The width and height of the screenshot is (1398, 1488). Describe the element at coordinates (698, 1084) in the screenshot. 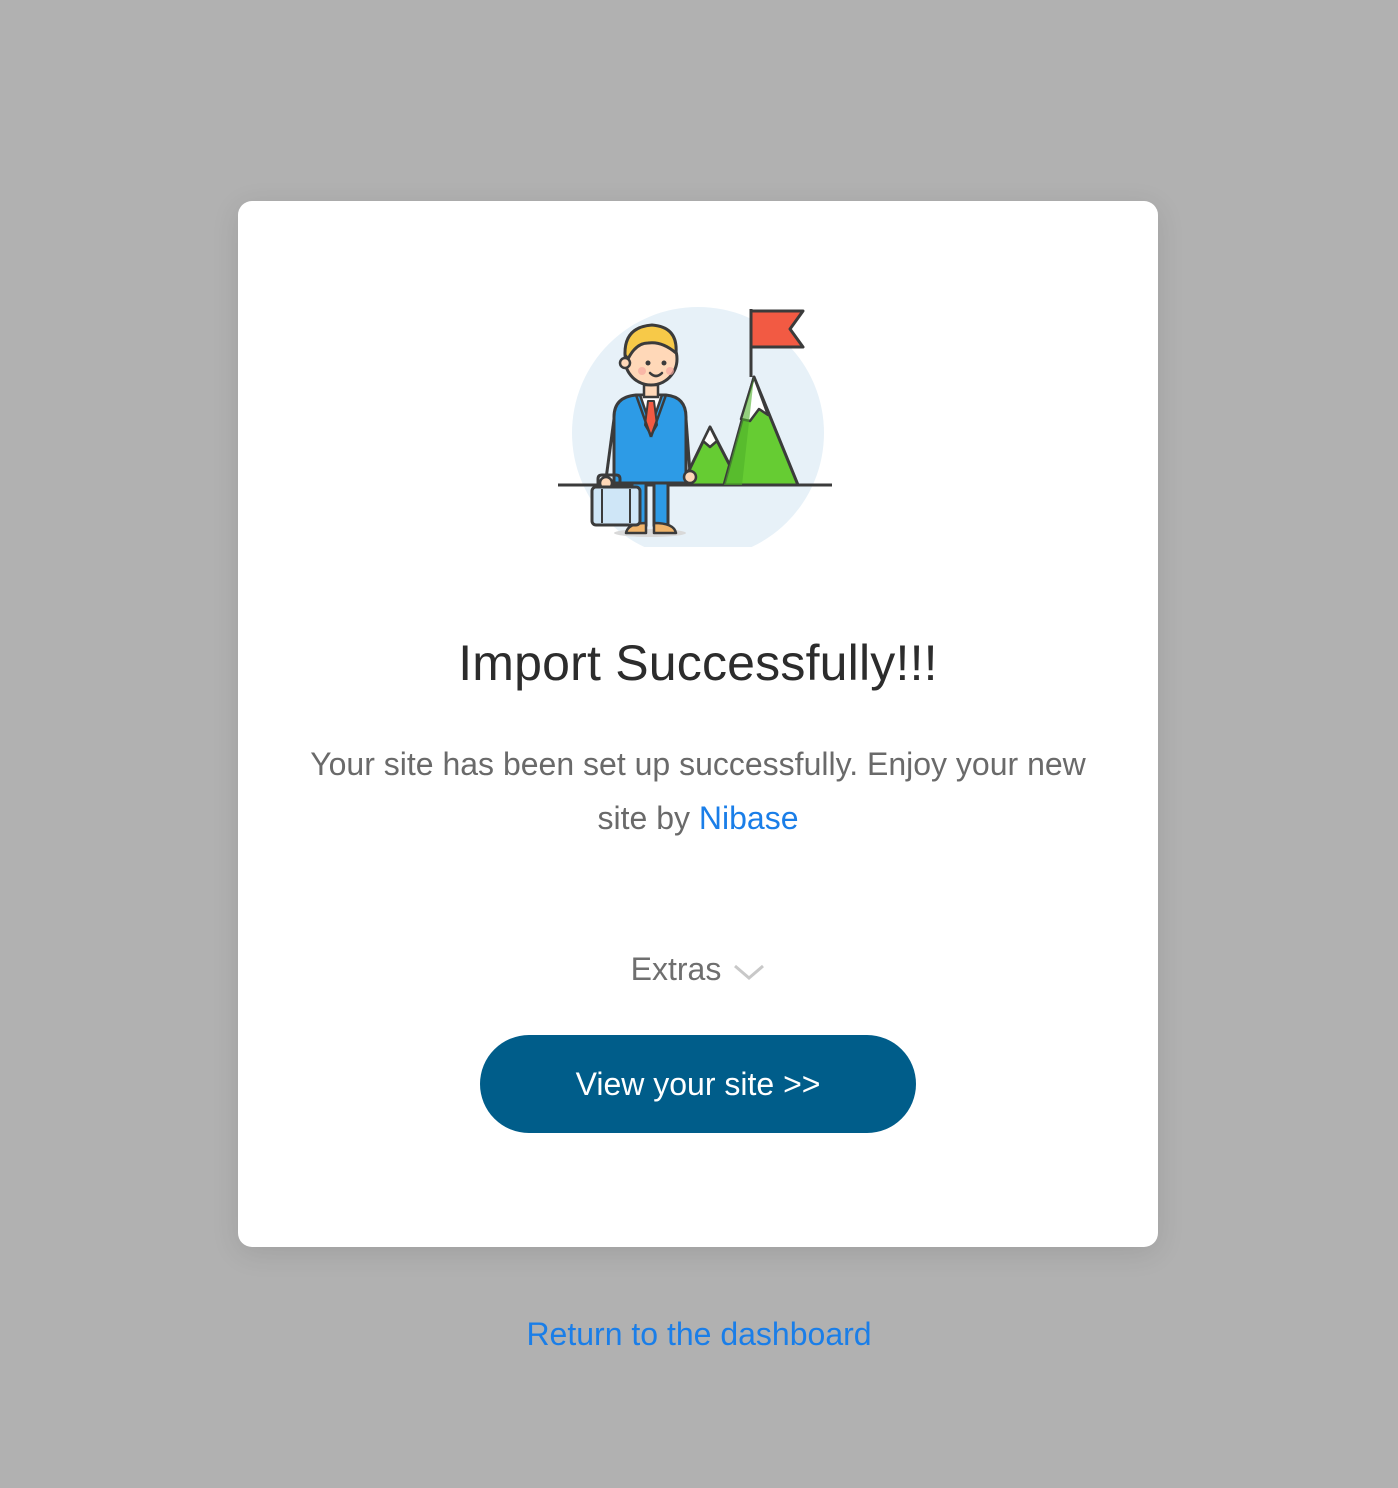

I see `view-site-button: View your site >>` at that location.